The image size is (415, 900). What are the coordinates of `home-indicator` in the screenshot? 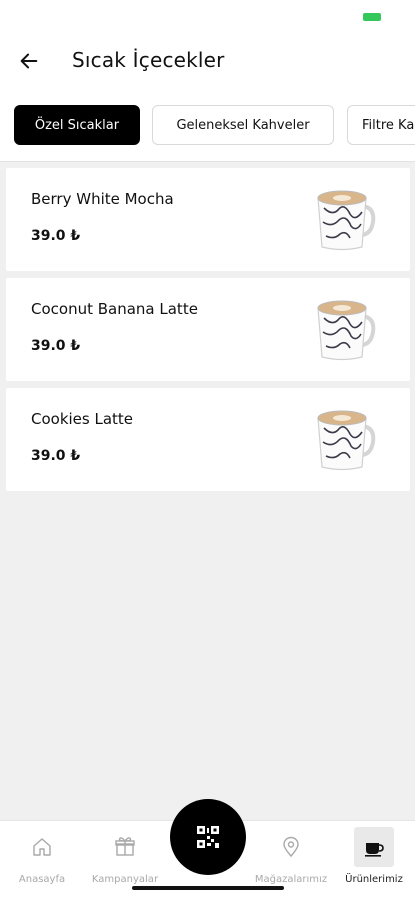 It's located at (208, 888).